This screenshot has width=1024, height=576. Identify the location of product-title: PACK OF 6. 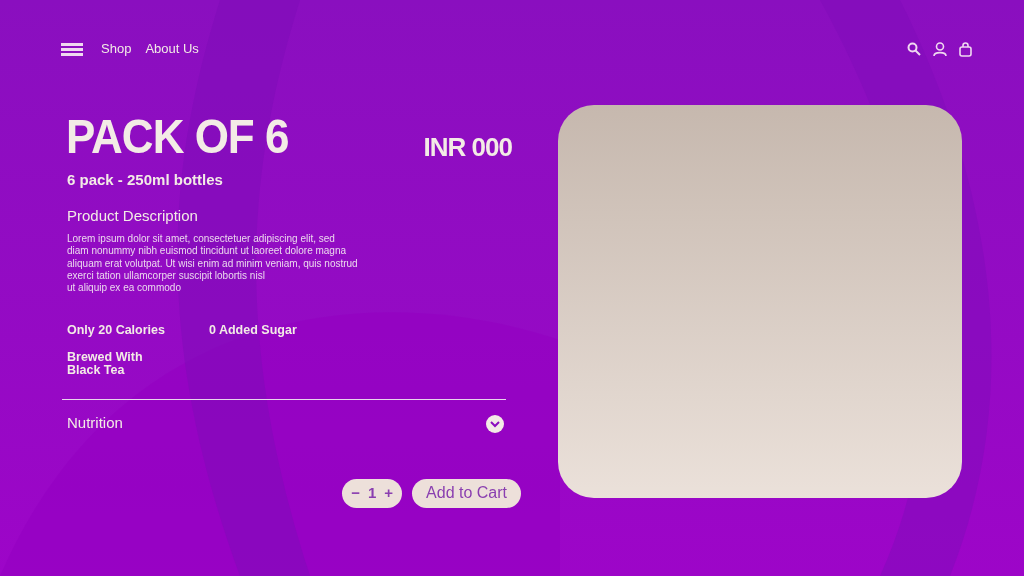
(177, 136).